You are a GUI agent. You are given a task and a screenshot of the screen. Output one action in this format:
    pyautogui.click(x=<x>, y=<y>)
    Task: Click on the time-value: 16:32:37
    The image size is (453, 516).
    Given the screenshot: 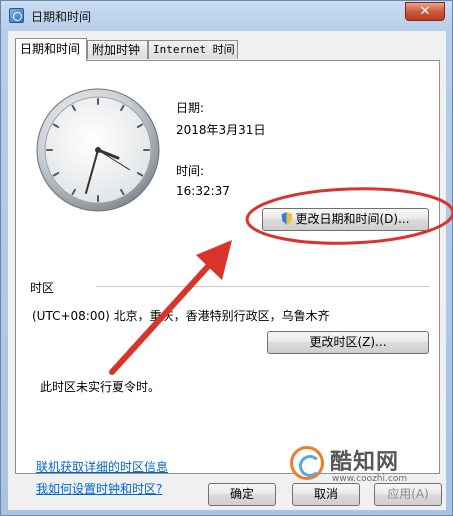 What is the action you would take?
    pyautogui.click(x=203, y=191)
    